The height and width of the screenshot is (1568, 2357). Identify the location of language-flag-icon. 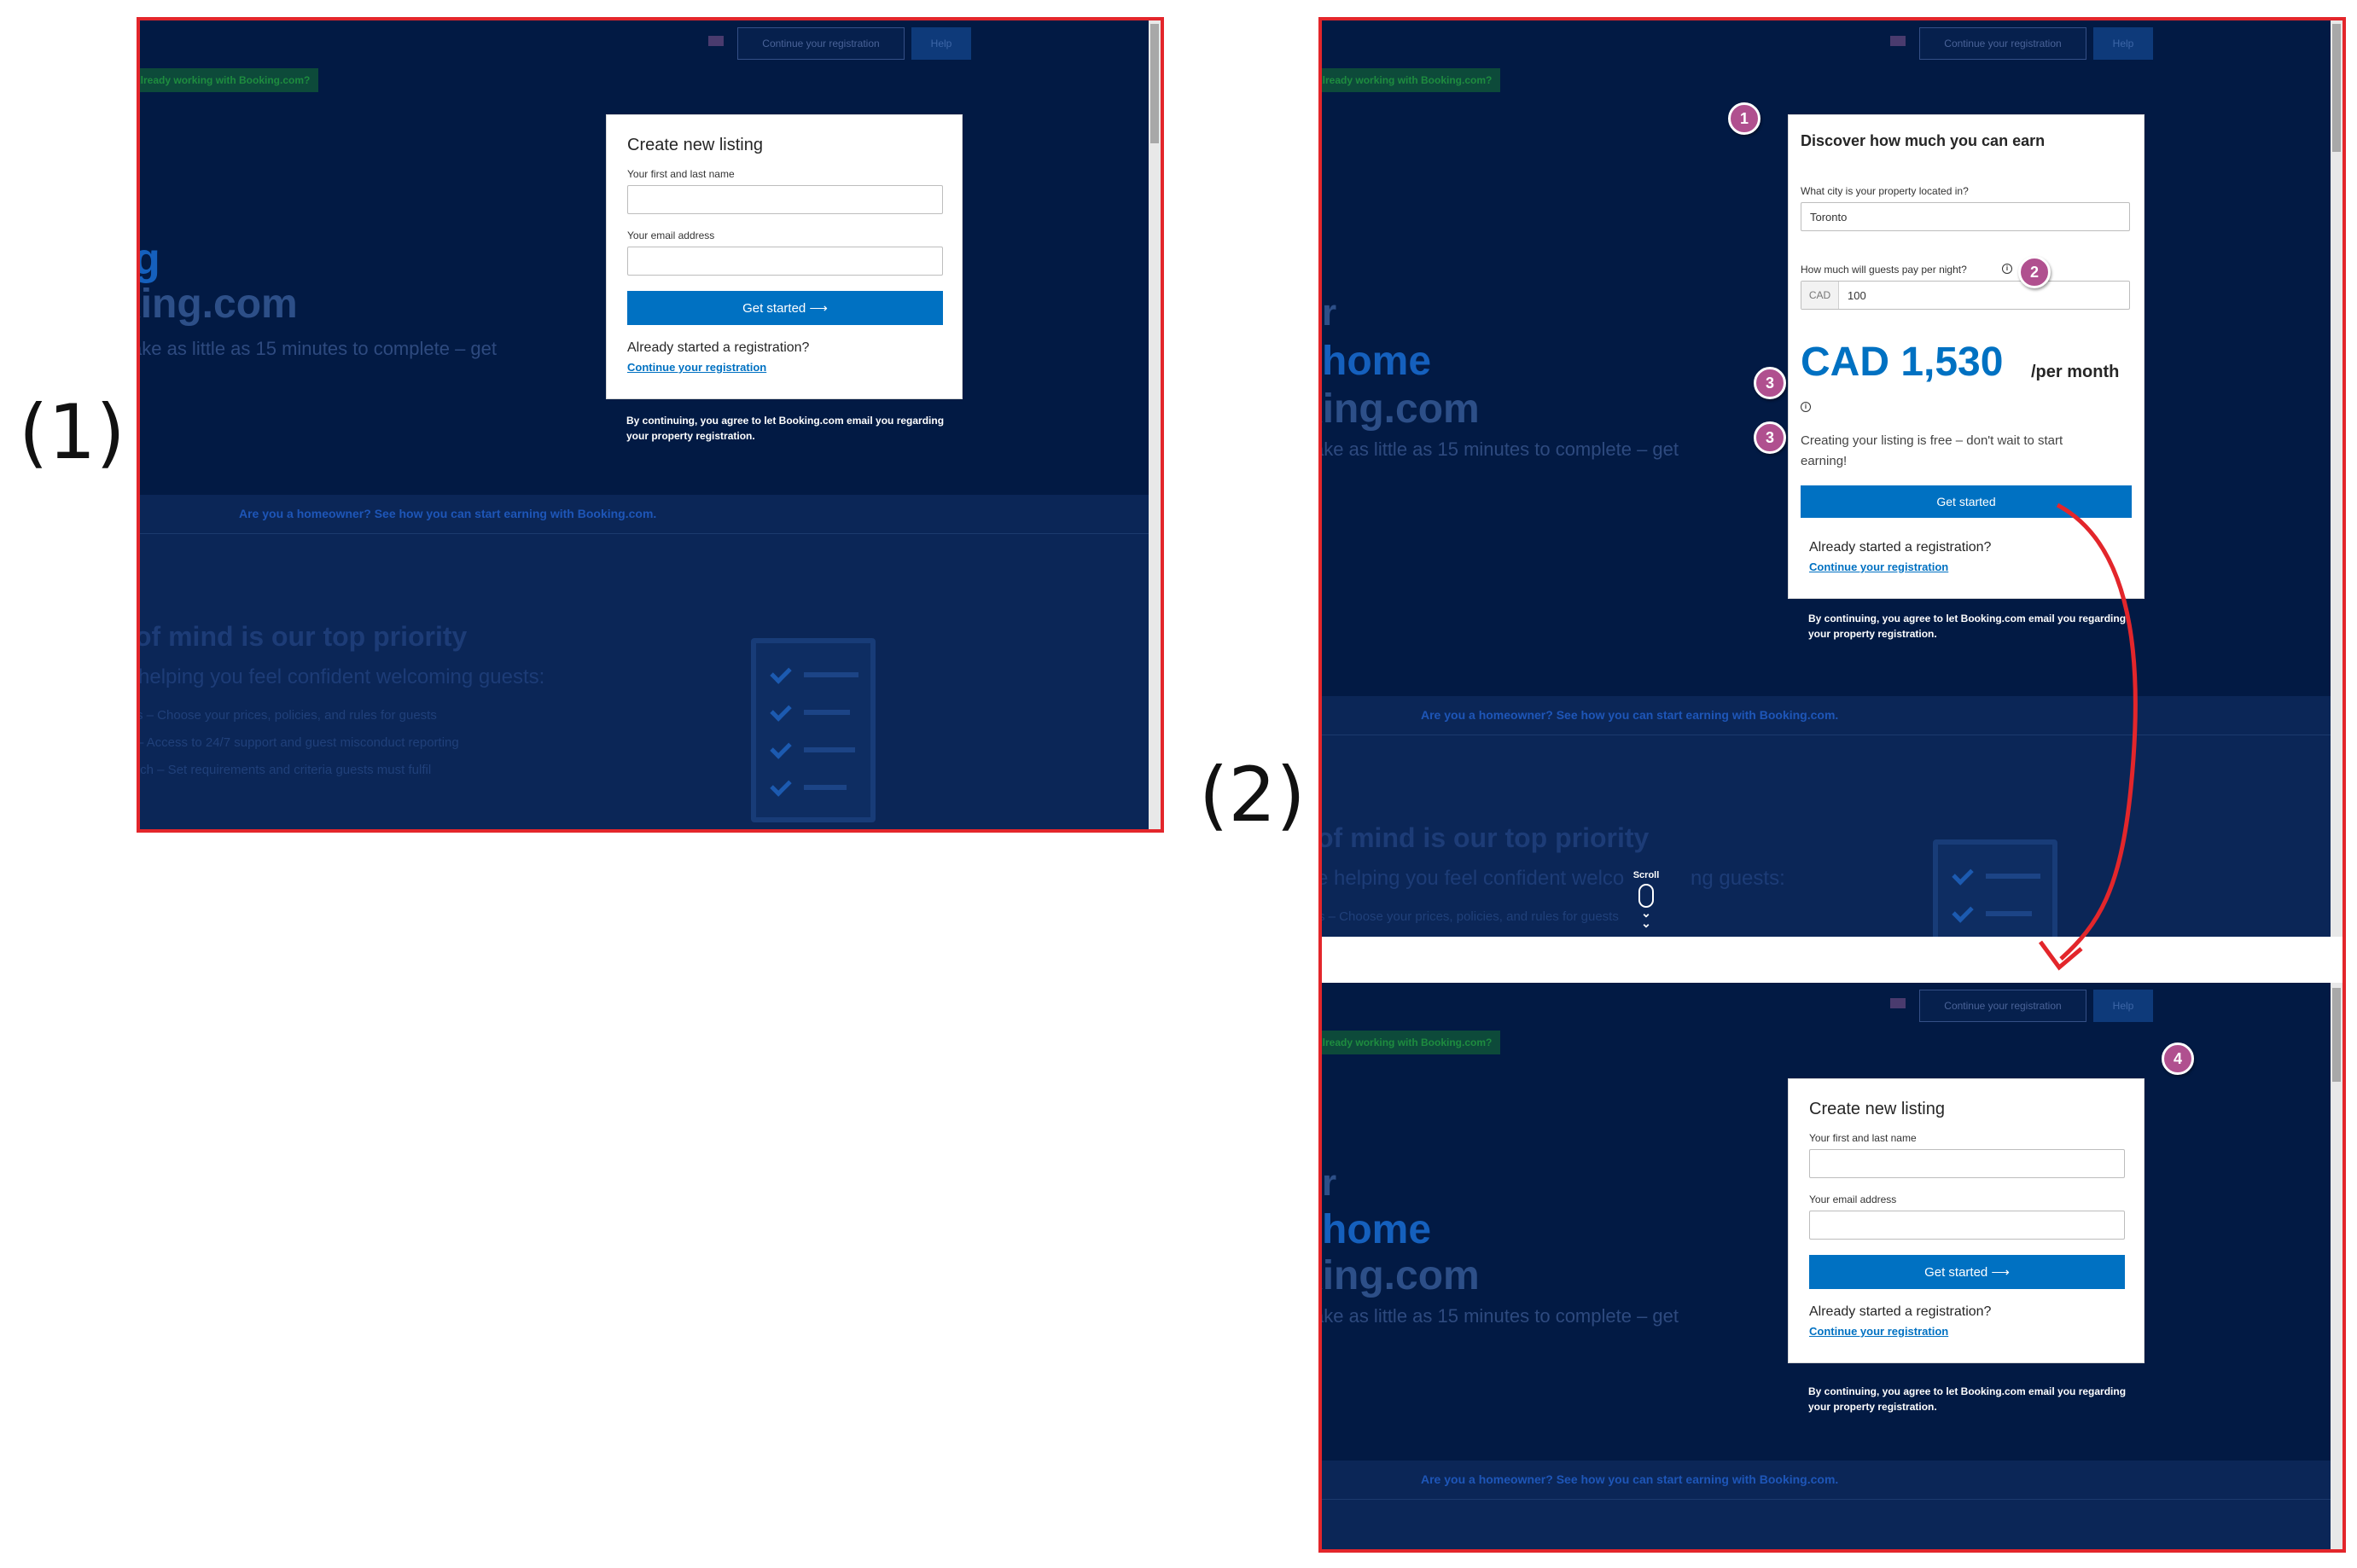
(716, 41).